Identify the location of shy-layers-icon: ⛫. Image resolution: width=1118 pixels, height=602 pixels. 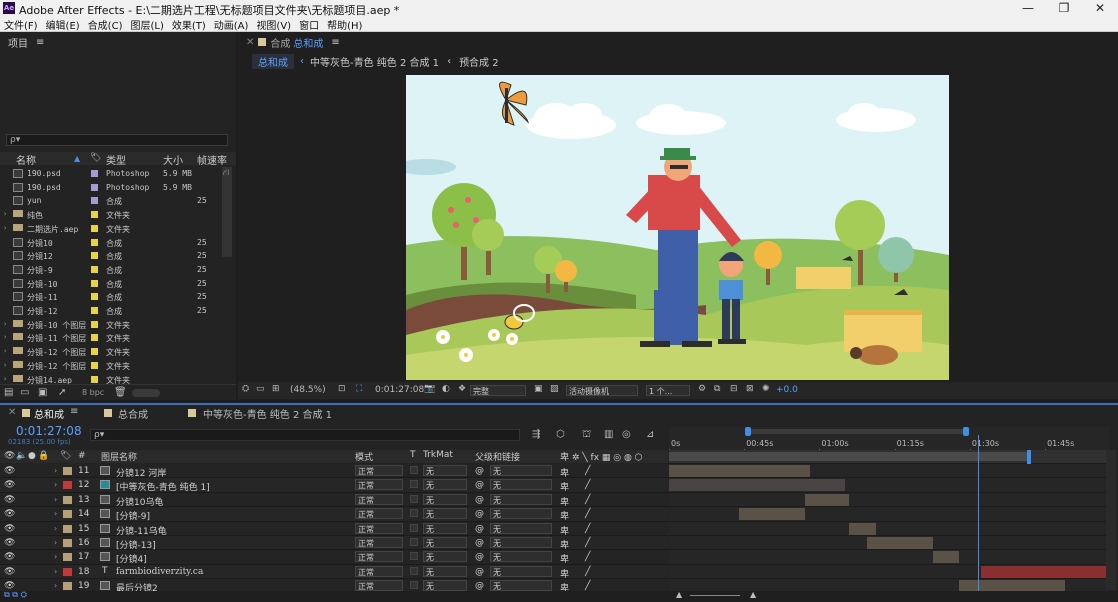
(586, 435).